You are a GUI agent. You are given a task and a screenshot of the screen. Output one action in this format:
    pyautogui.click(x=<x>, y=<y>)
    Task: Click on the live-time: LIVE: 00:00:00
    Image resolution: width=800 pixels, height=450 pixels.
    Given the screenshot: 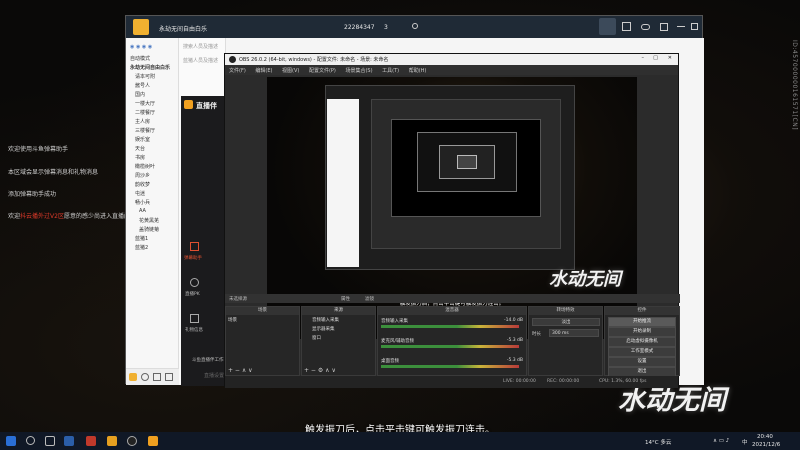 What is the action you would take?
    pyautogui.click(x=519, y=381)
    